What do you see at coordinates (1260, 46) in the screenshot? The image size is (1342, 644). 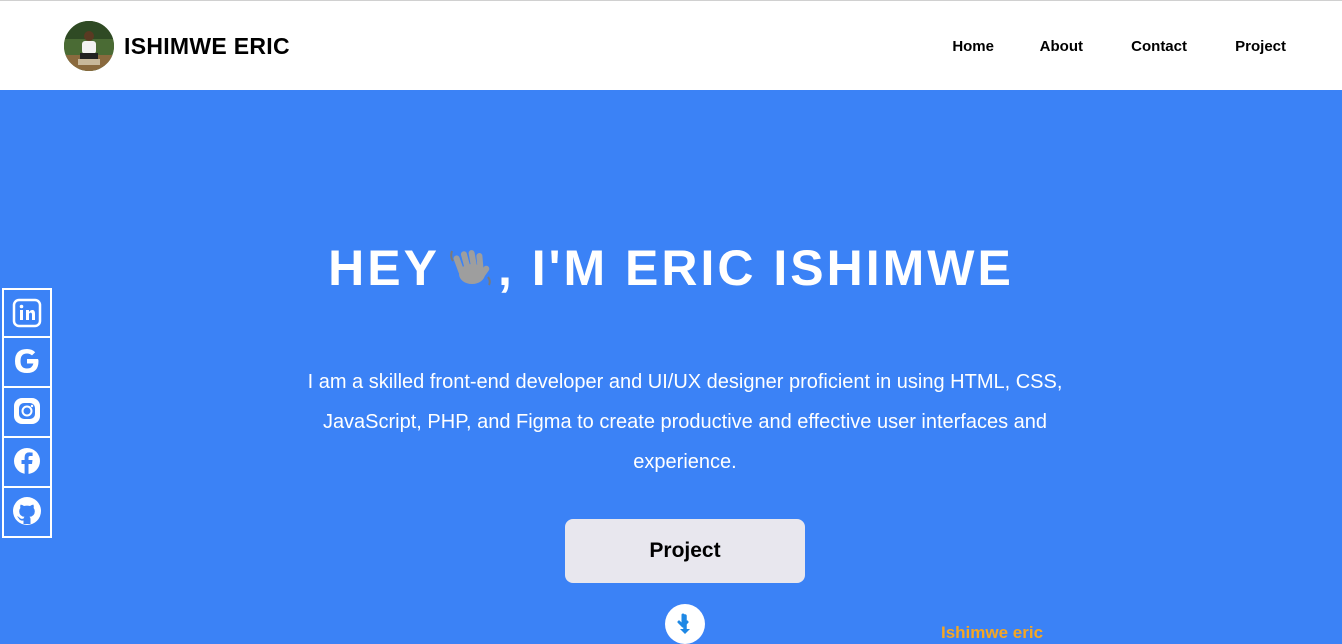 I see `nav-project: Project` at bounding box center [1260, 46].